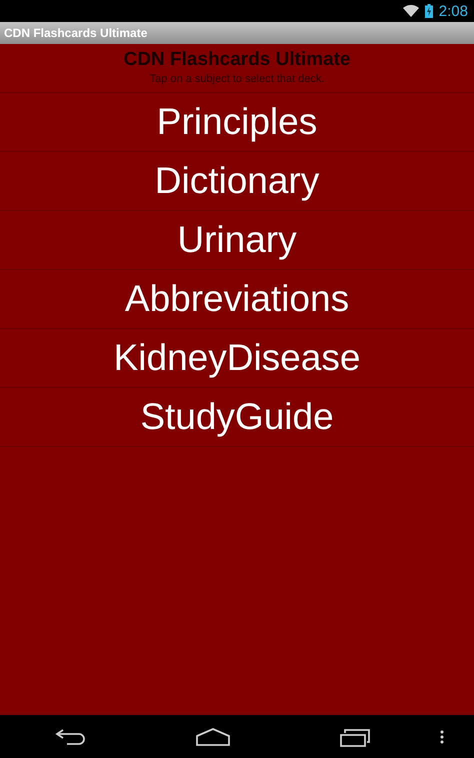 The height and width of the screenshot is (758, 474). Describe the element at coordinates (453, 11) in the screenshot. I see `clock: 2:08` at that location.